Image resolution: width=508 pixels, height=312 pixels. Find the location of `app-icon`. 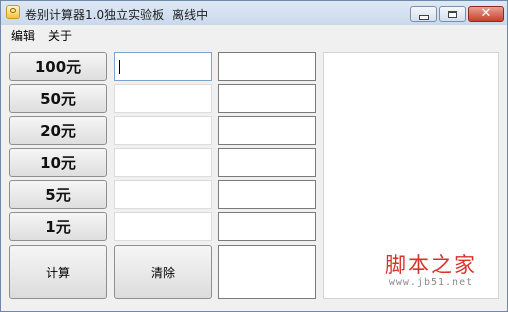

app-icon is located at coordinates (13, 12).